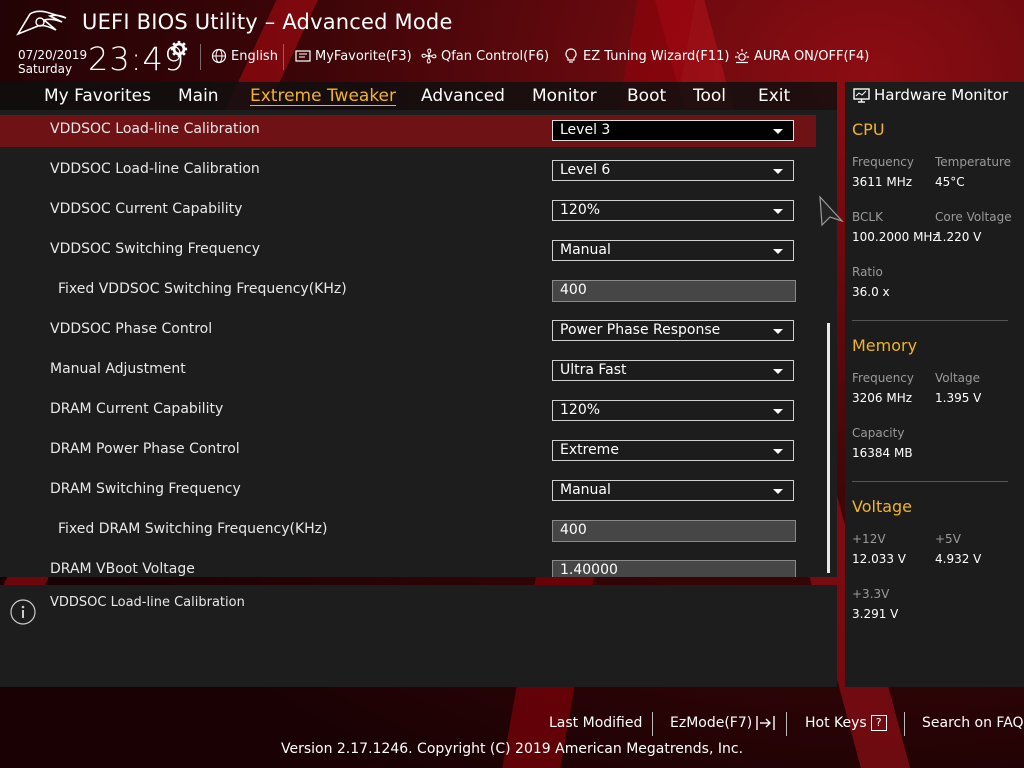 The width and height of the screenshot is (1024, 768). I want to click on setting-dropdown: Ultra Fast, so click(673, 370).